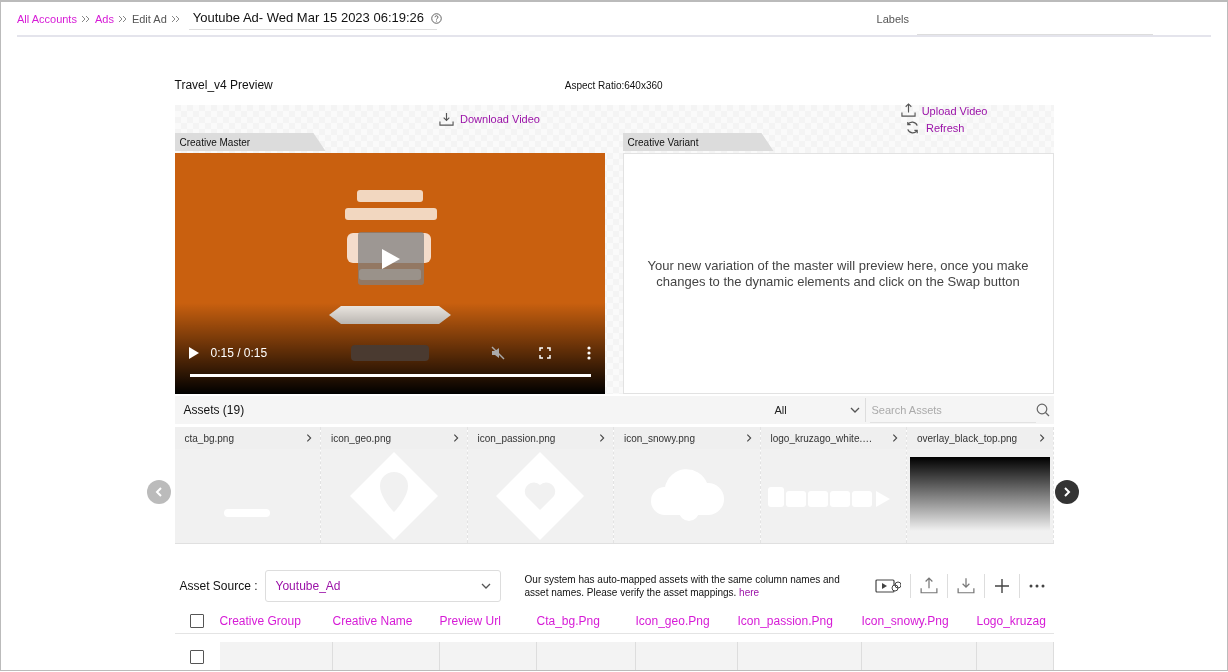  What do you see at coordinates (218, 586) in the screenshot?
I see `asset-source-label: Asset Source :` at bounding box center [218, 586].